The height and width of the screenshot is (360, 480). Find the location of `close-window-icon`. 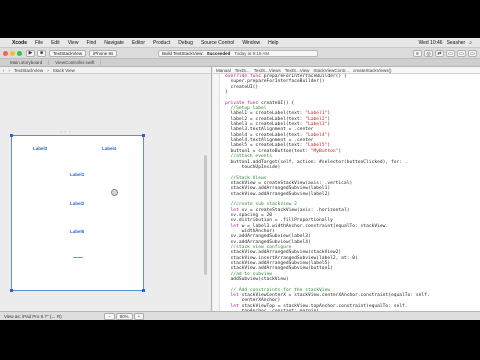

close-window-icon is located at coordinates (5, 53).